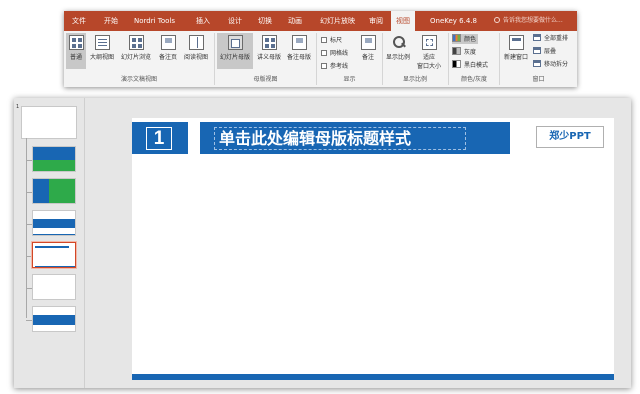 This screenshot has height=394, width=640. What do you see at coordinates (456, 64) in the screenshot?
I see `black-white-swatch-icon` at bounding box center [456, 64].